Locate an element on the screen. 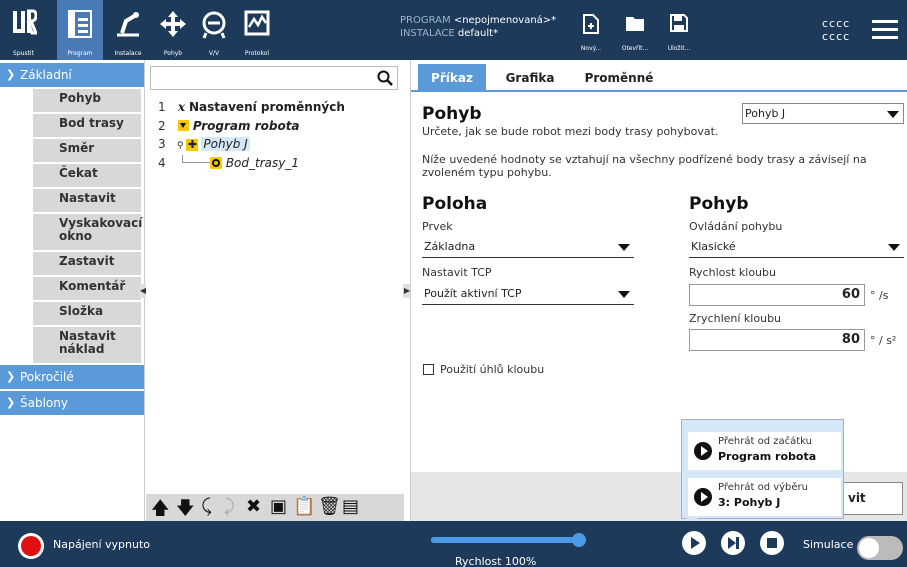  search-input is located at coordinates (274, 78).